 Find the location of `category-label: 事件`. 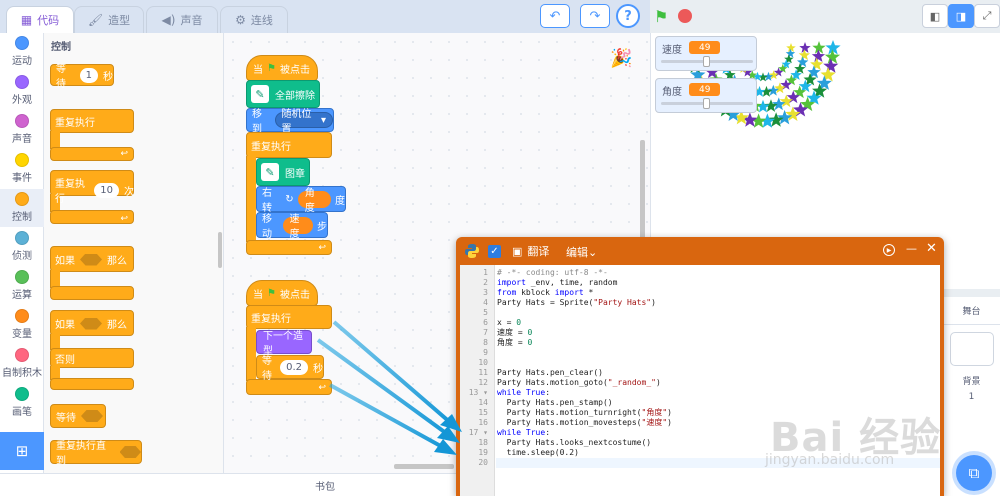

category-label: 事件 is located at coordinates (22, 178).